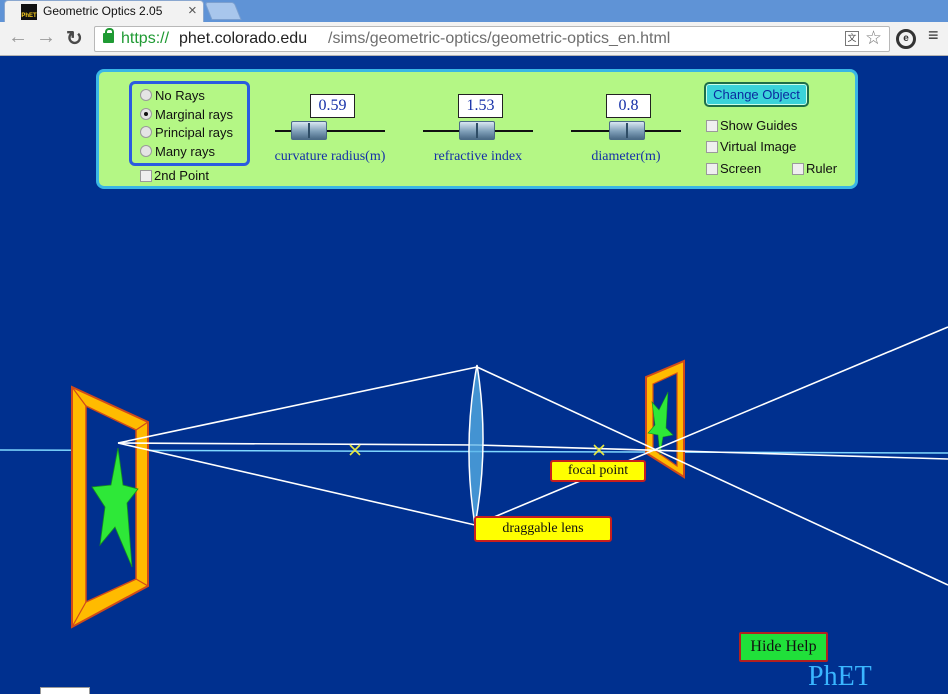  What do you see at coordinates (873, 38) in the screenshot?
I see `bookmark-star-icon: ☆` at bounding box center [873, 38].